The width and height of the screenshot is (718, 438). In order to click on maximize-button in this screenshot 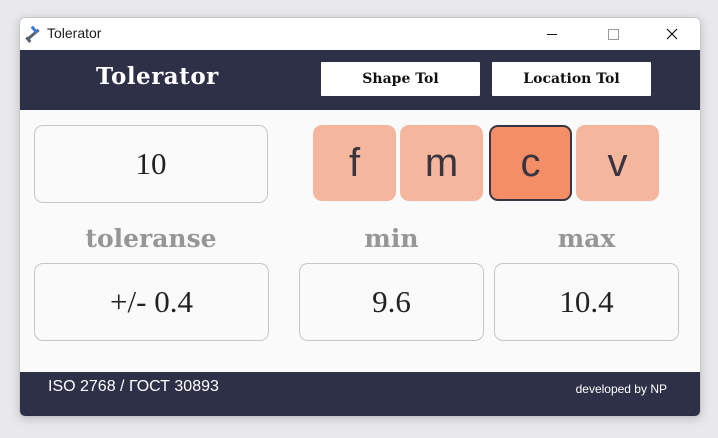, I will do `click(613, 34)`.